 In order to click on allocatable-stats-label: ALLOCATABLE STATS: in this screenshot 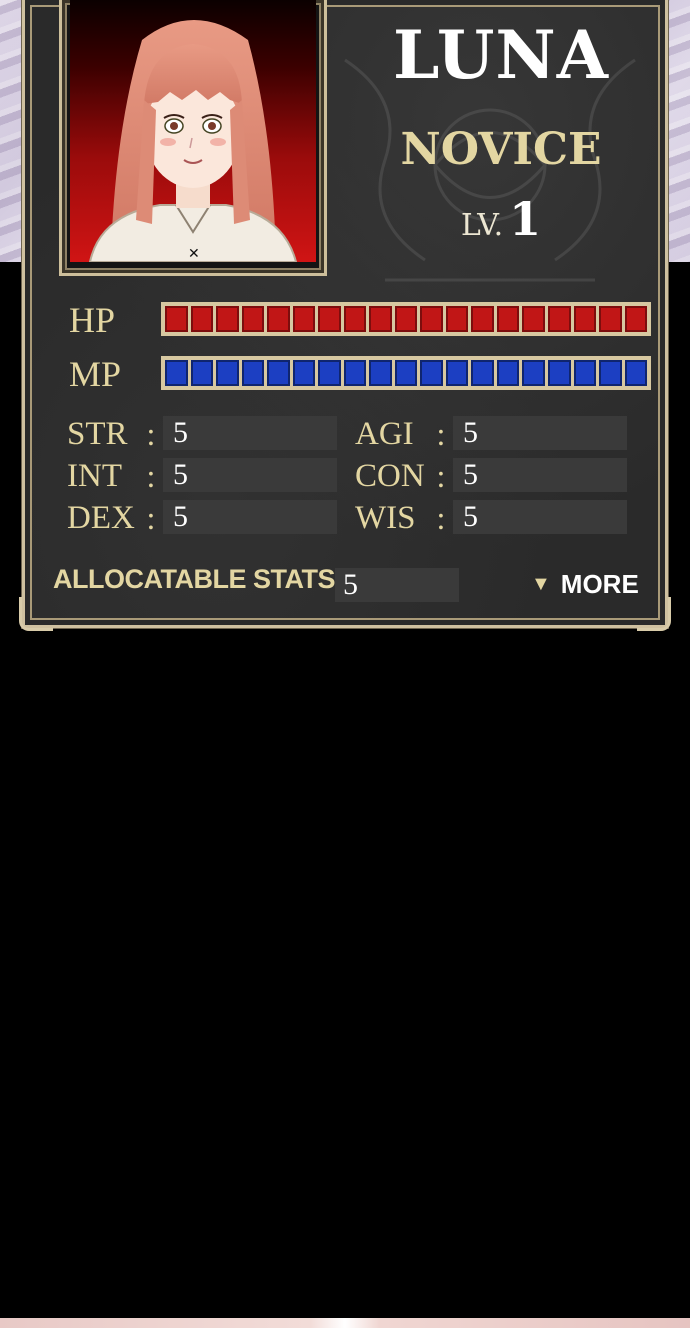, I will do `click(198, 579)`.